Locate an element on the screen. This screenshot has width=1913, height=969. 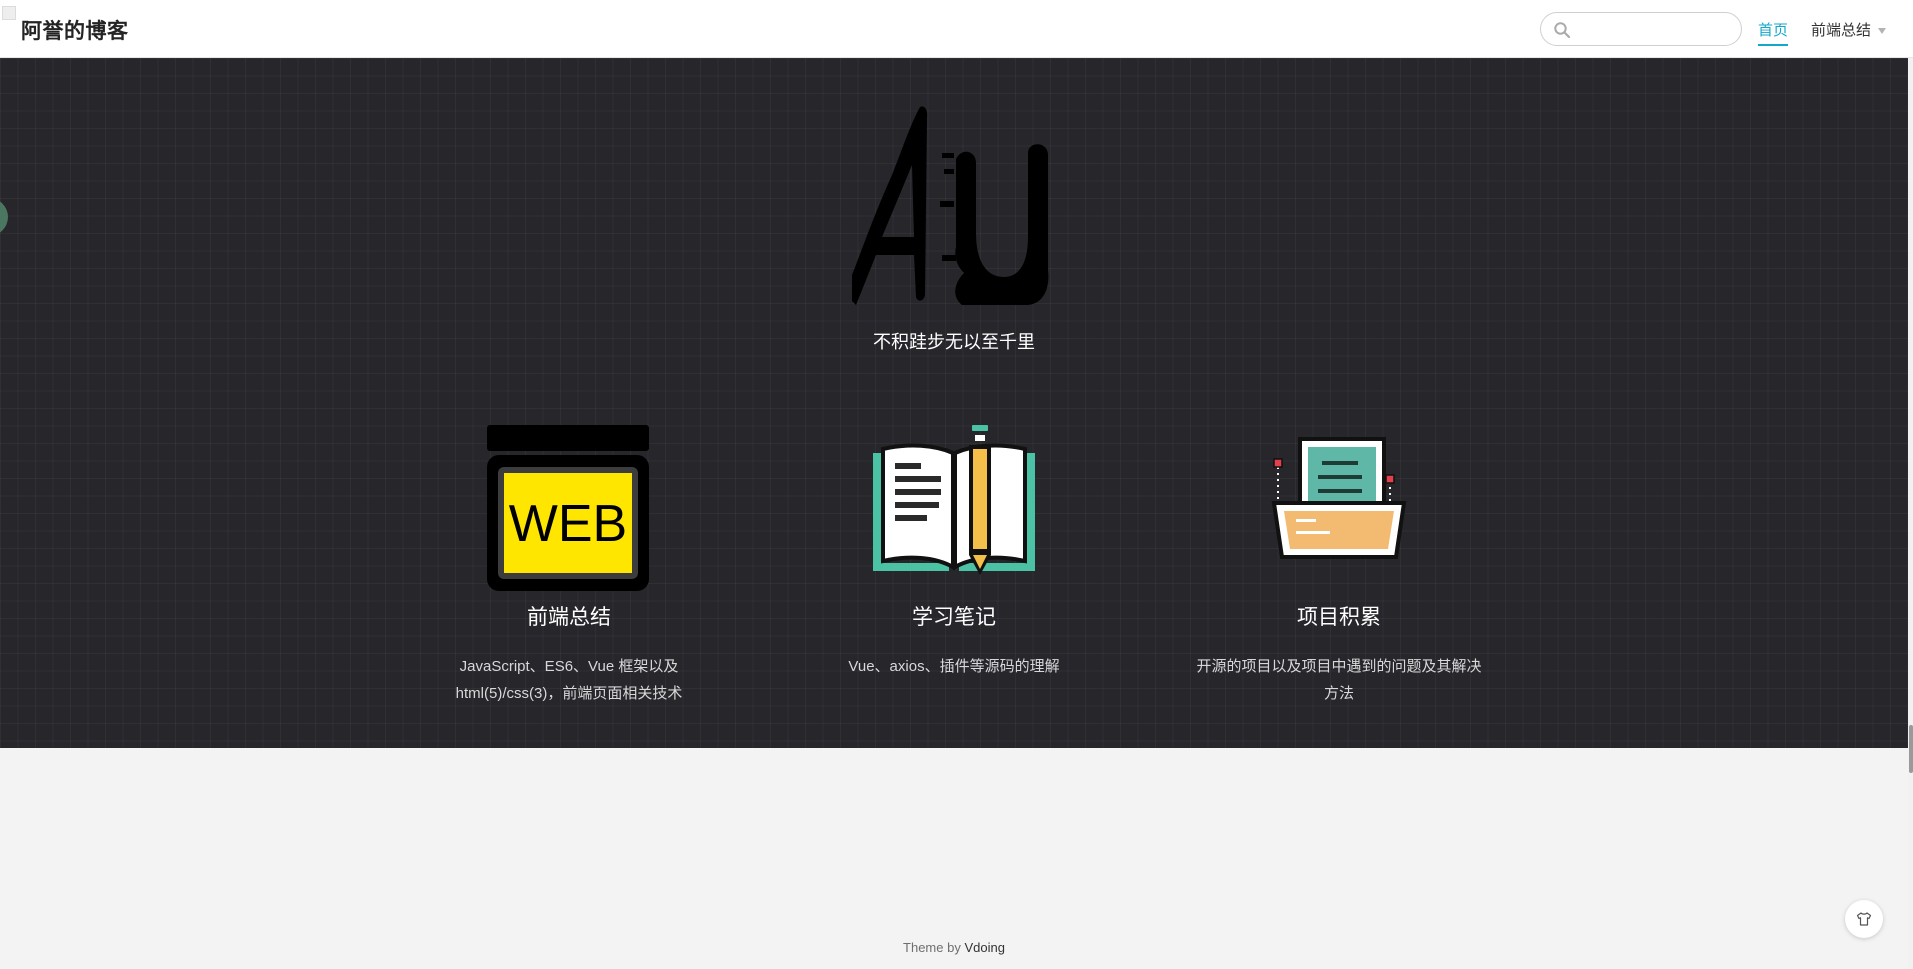
feature-description: 开源的项目以及项目中遇到的问题及其解决 方法 is located at coordinates (1339, 680).